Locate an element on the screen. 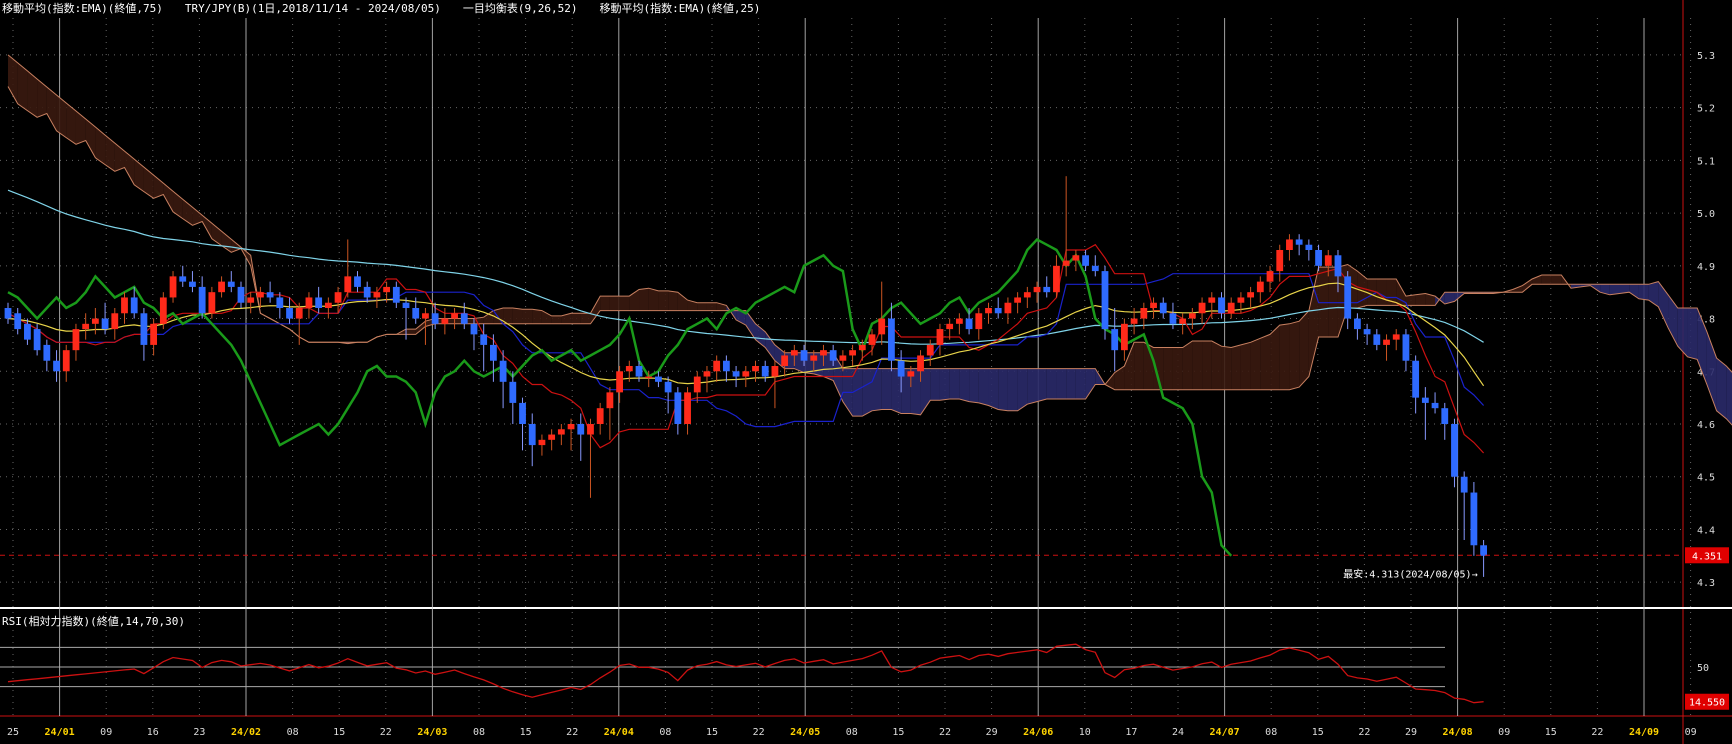  time-tick-label: 24/07 is located at coordinates (1225, 732).